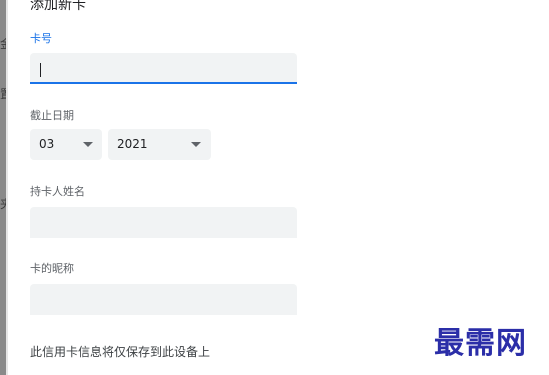 This screenshot has height=375, width=549. What do you see at coordinates (52, 268) in the screenshot?
I see `nickname-label: 卡的昵称` at bounding box center [52, 268].